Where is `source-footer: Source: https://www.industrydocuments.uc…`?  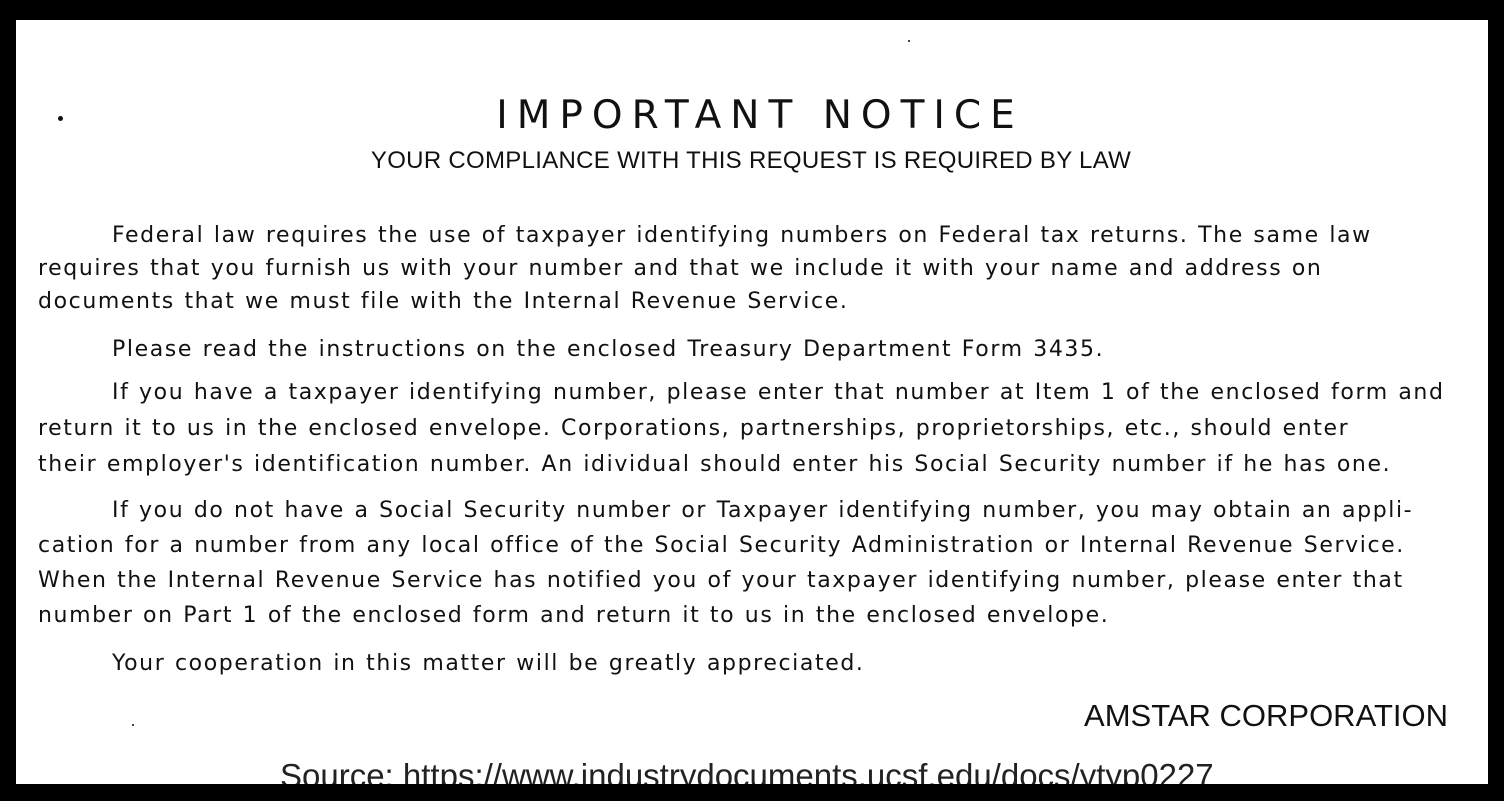 source-footer: Source: https://www.industrydocuments.uc… is located at coordinates (747, 770).